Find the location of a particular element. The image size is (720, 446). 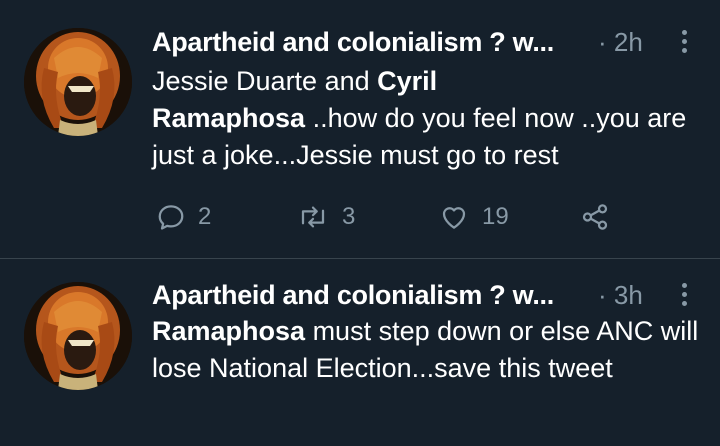

tweet-actions: 2 3 19 is located at coordinates (387, 217).